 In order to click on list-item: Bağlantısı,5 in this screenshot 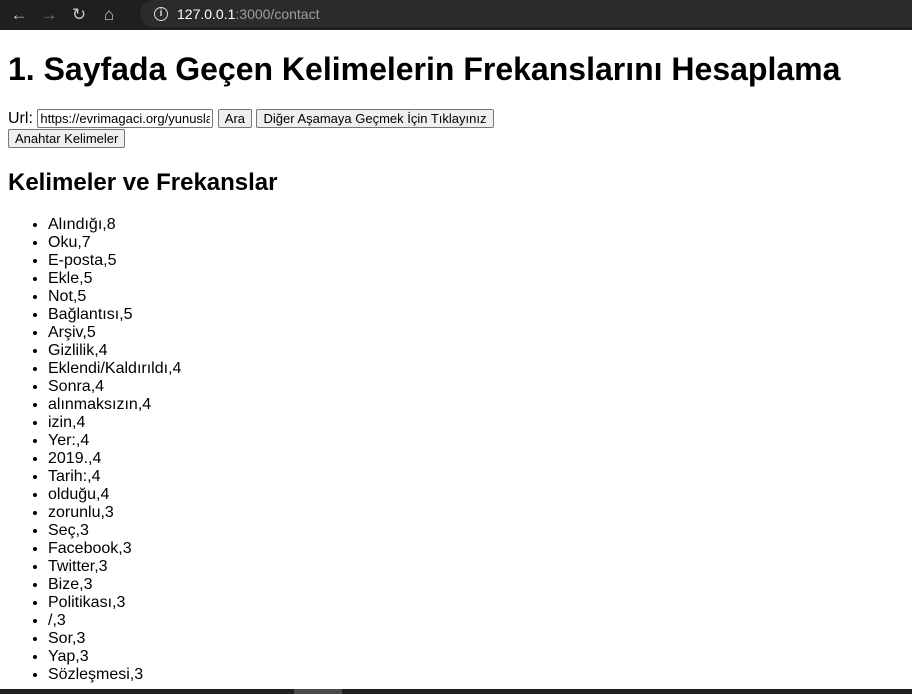, I will do `click(476, 315)`.